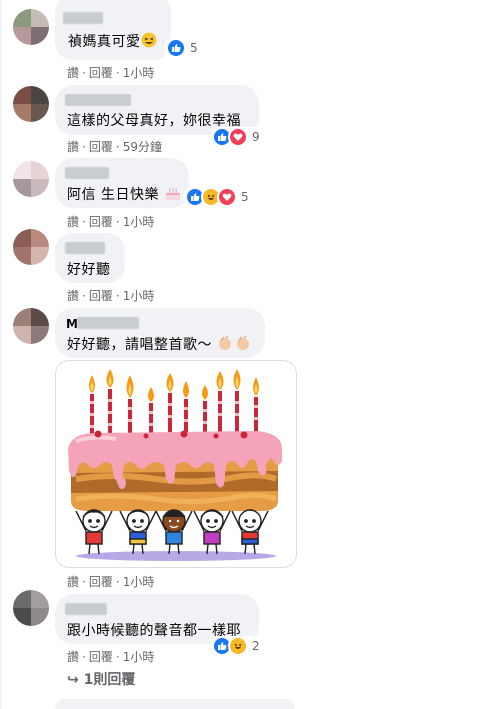  What do you see at coordinates (73, 680) in the screenshot?
I see `reply-arrow-icon: ↪` at bounding box center [73, 680].